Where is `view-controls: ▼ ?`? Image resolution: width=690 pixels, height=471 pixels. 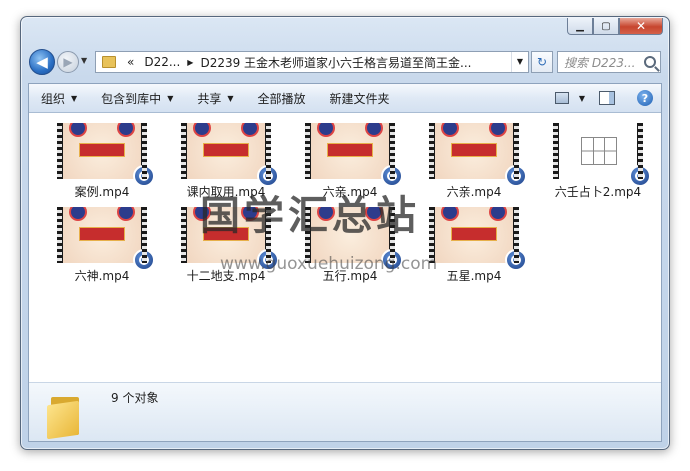
view-controls: ▼ ? is located at coordinates (607, 98).